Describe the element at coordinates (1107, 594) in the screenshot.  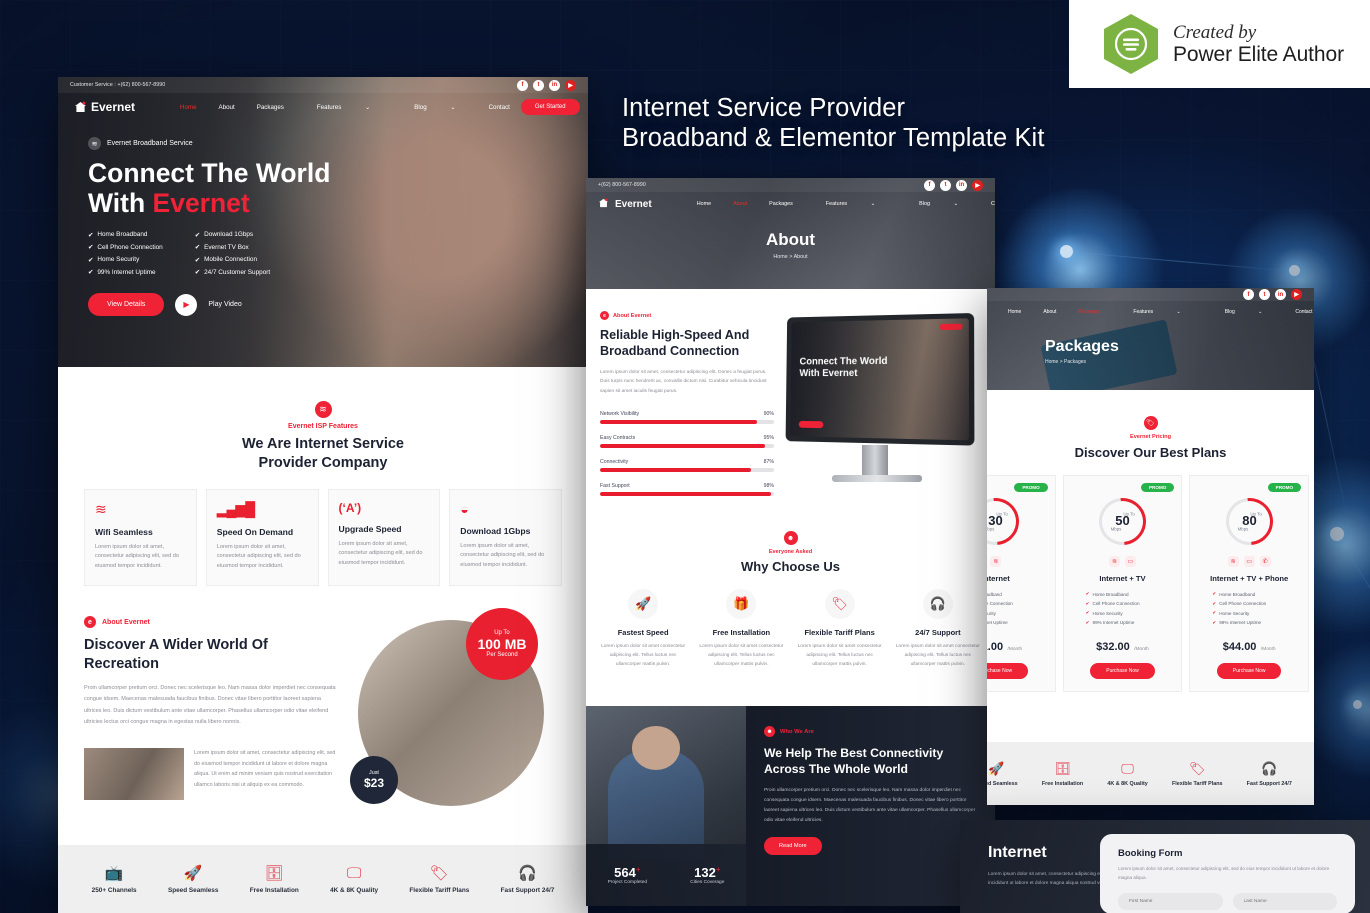
I see `list-item: ✔Home Broadband` at that location.